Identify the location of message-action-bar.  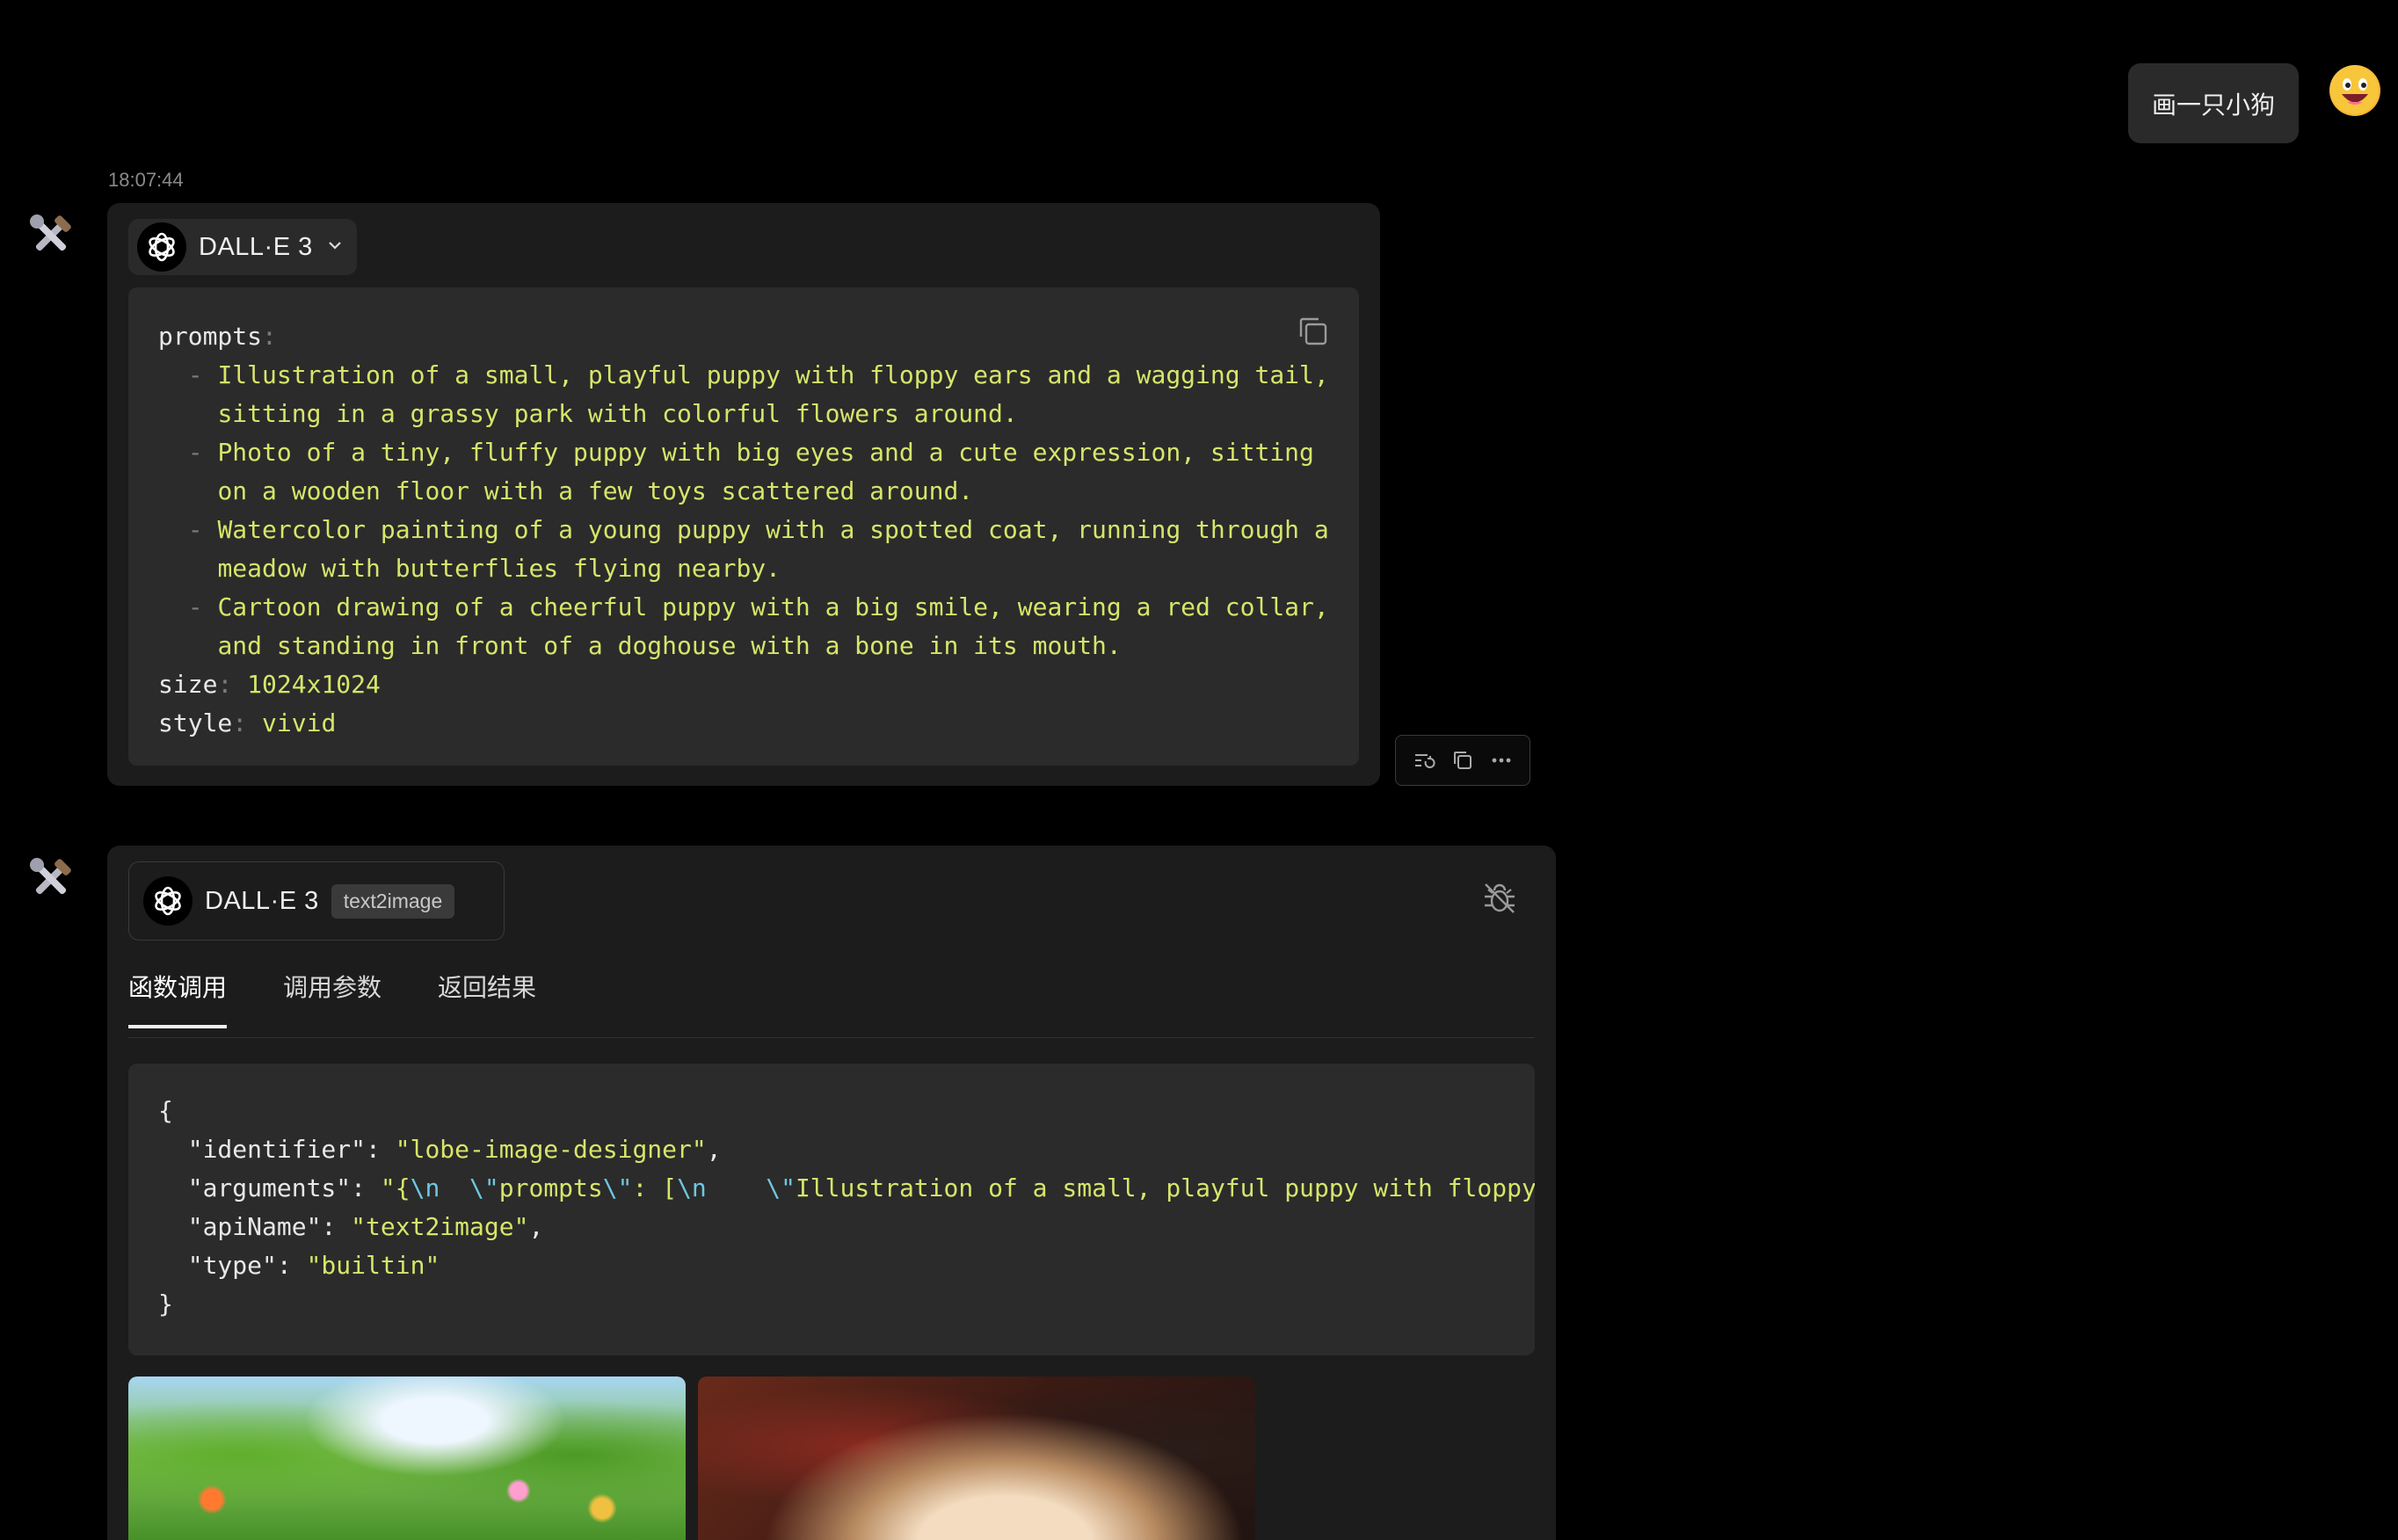
(1462, 760).